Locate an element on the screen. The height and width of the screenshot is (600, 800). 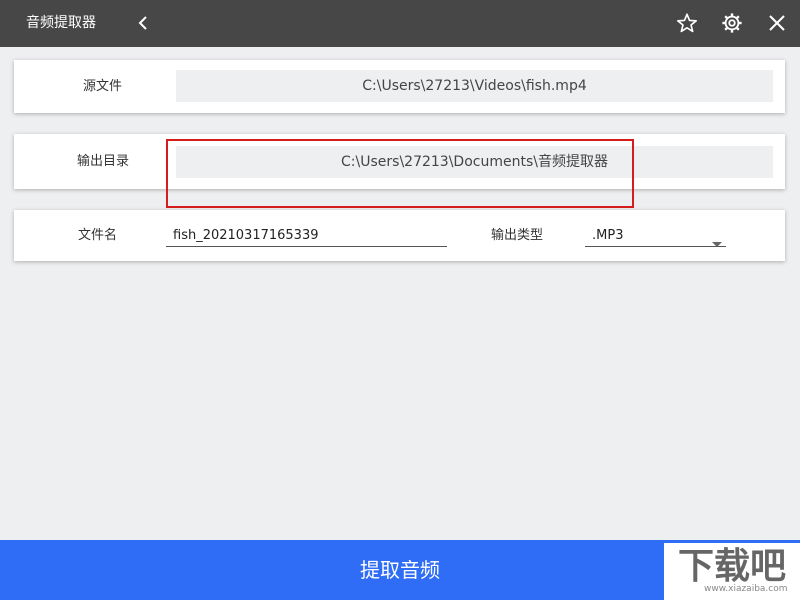
options-card: 文件名 fish_20210317165339 输出类型 .MP3 is located at coordinates (399, 235).